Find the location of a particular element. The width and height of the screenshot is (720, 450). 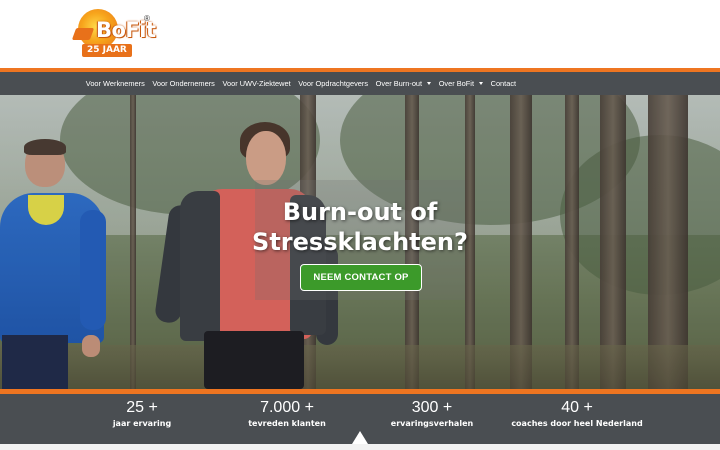

stat-label: ervaringsverhalen is located at coordinates (432, 423).